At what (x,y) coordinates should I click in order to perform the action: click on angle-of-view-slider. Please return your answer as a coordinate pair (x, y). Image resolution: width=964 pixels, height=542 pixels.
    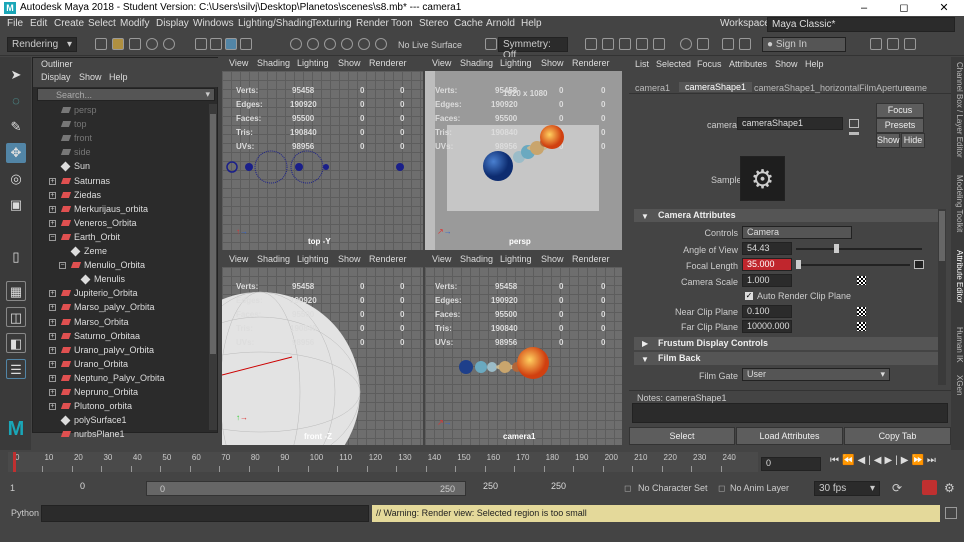
    Looking at the image, I should click on (859, 249).